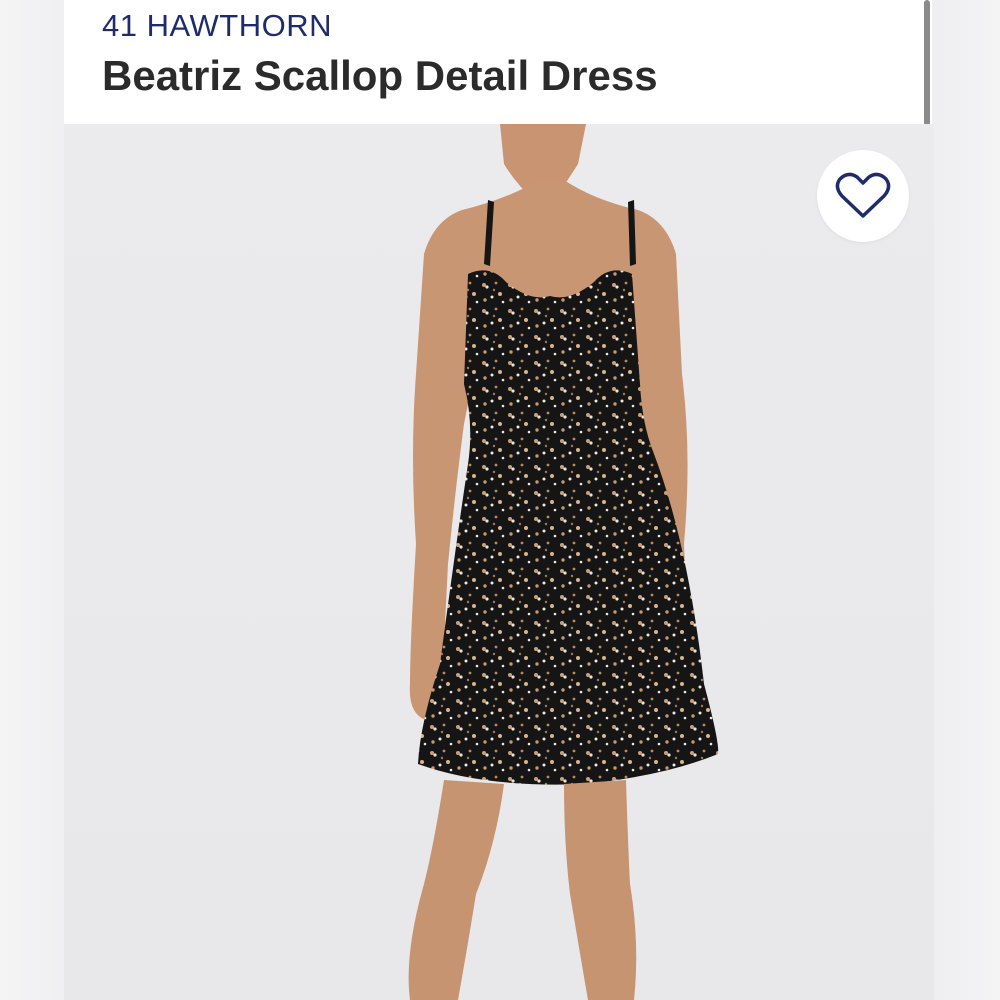 Image resolution: width=1000 pixels, height=1000 pixels. I want to click on favorite-button, so click(863, 196).